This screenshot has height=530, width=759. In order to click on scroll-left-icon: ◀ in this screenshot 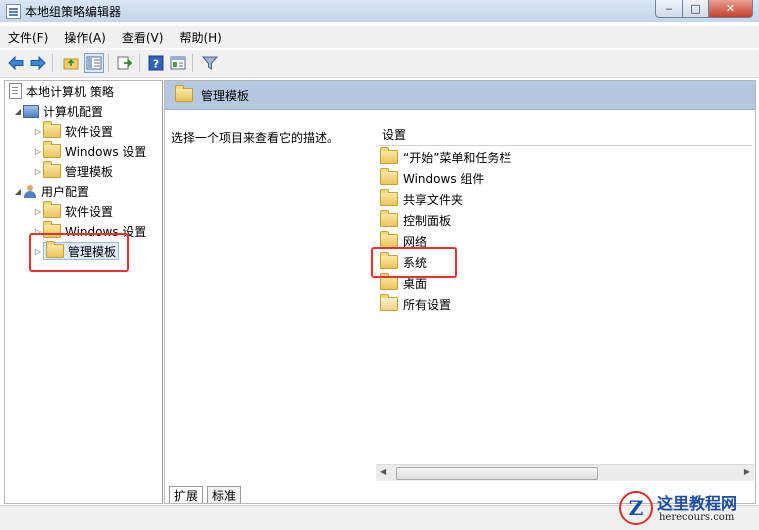, I will do `click(383, 471)`.